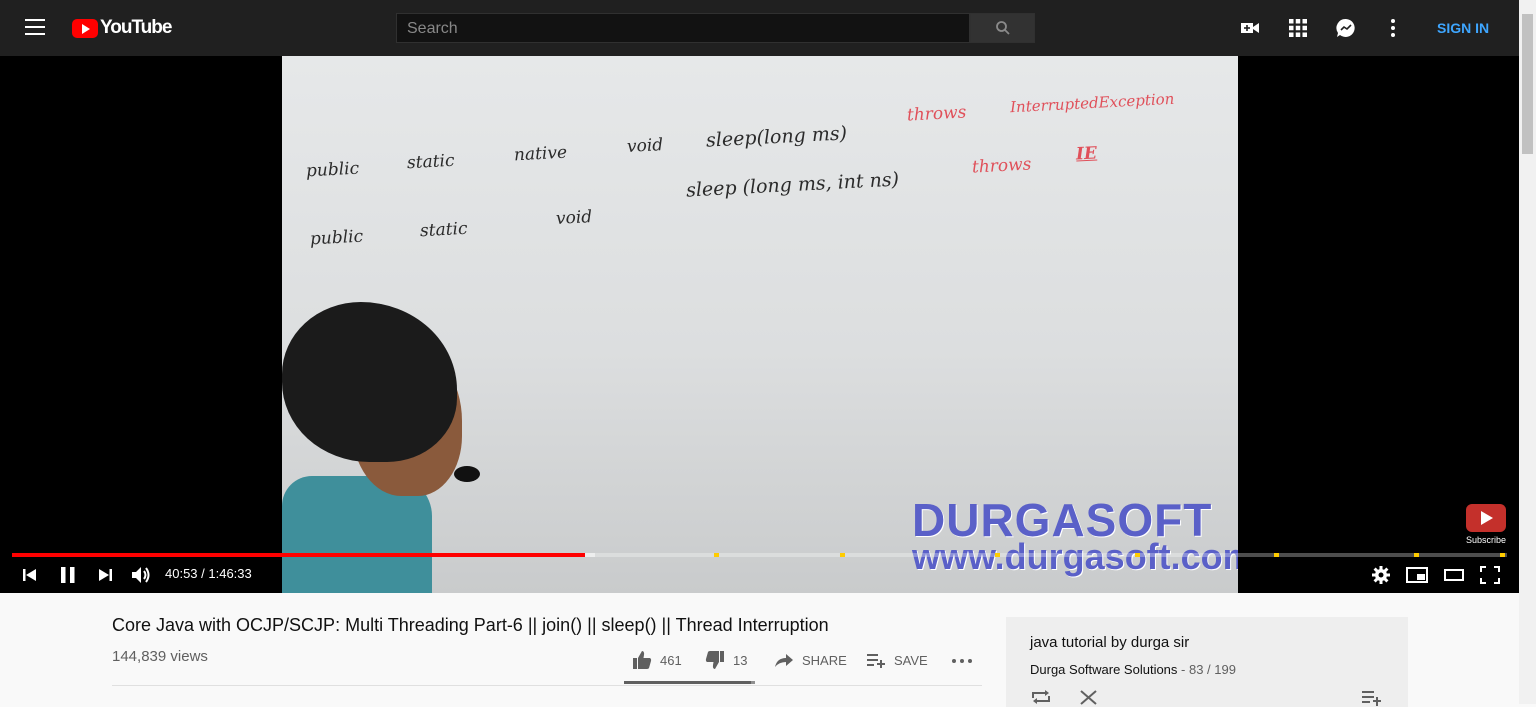 The height and width of the screenshot is (707, 1536). I want to click on board-text: native, so click(540, 154).